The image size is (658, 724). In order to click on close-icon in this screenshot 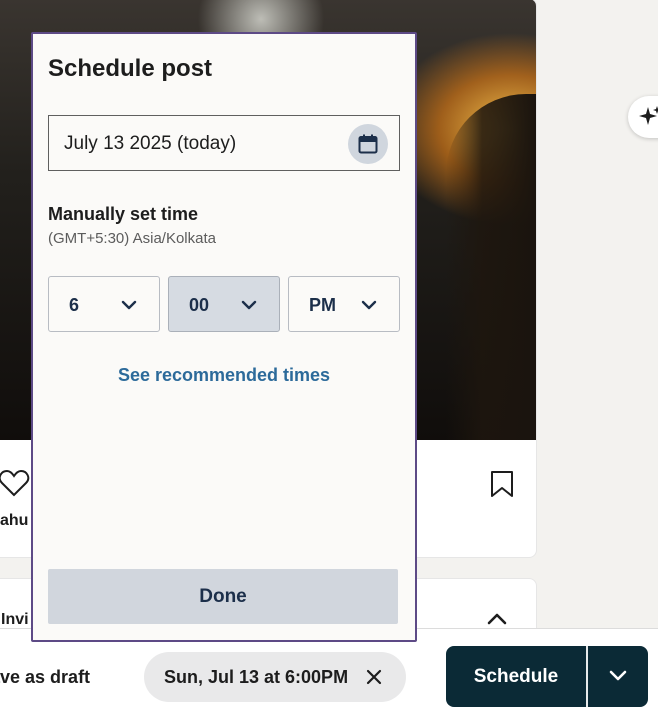, I will do `click(374, 677)`.